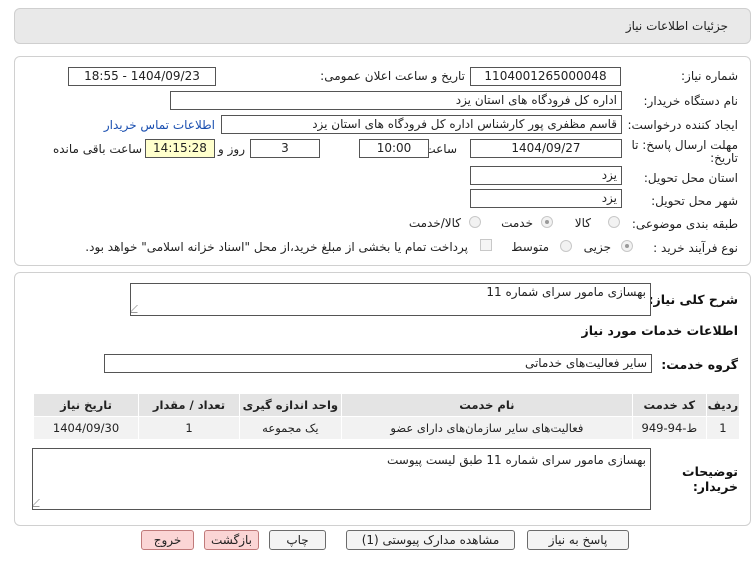 This screenshot has width=755, height=566. Describe the element at coordinates (159, 125) in the screenshot. I see `buyer-contact-link: اطلاعات تماس خریدار` at that location.